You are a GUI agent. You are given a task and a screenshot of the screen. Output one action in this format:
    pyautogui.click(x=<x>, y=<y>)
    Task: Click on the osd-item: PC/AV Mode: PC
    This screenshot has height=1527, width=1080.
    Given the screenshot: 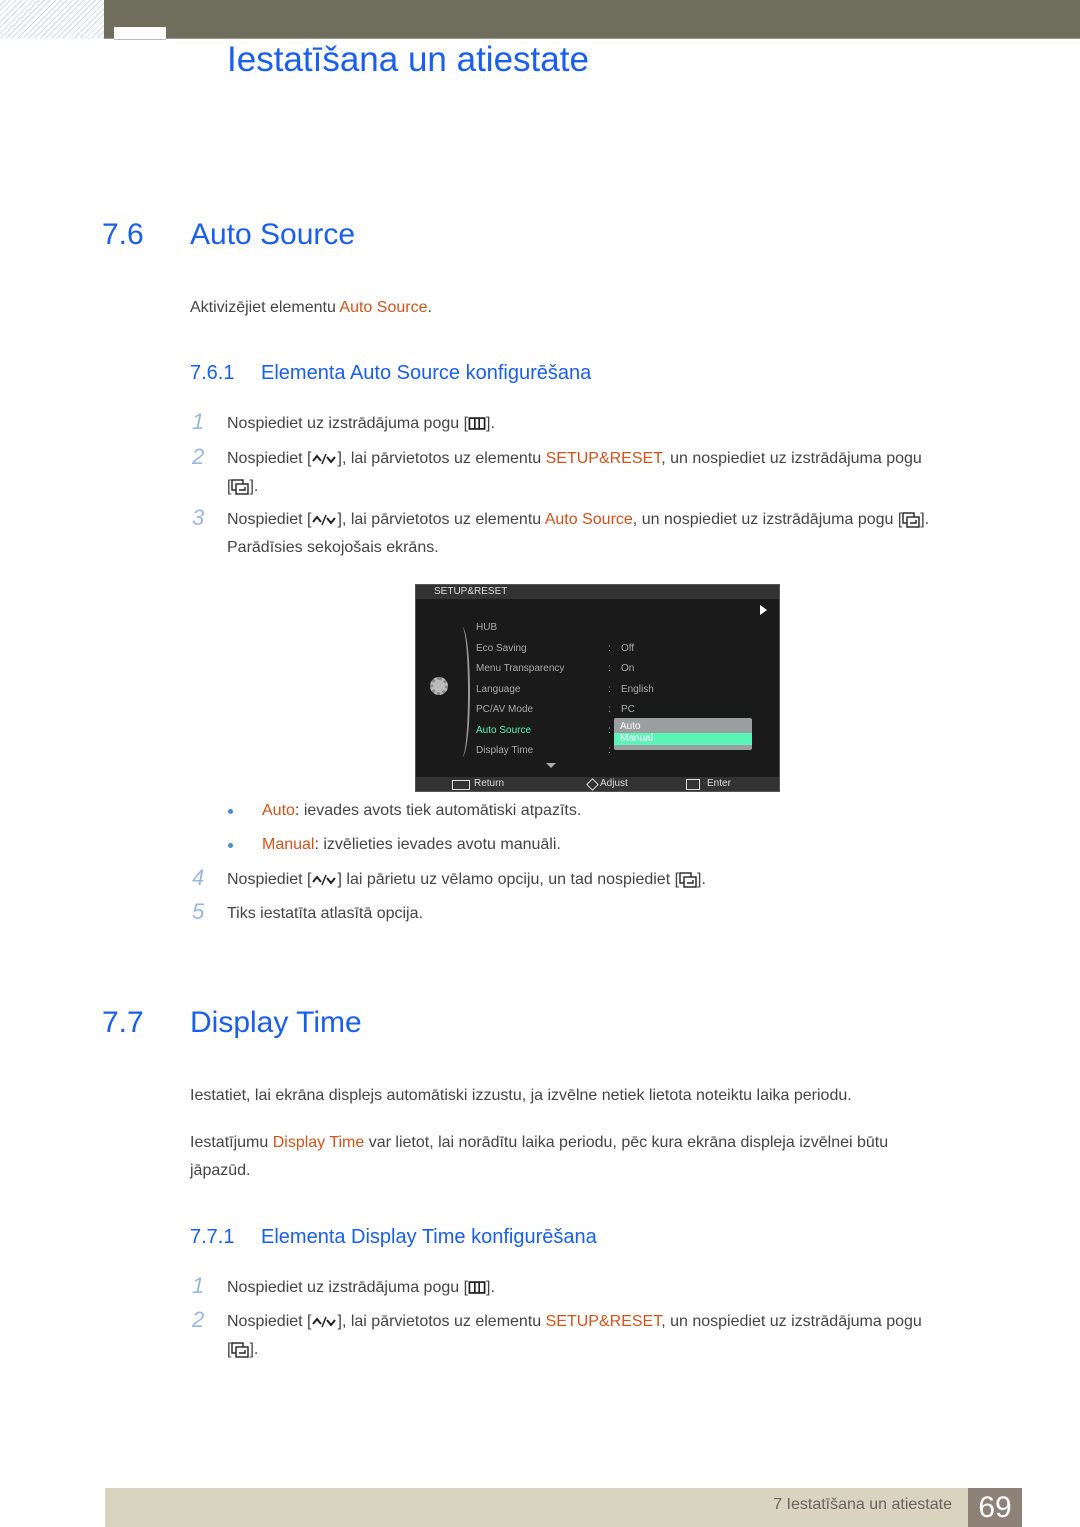 What is the action you would take?
    pyautogui.click(x=555, y=709)
    